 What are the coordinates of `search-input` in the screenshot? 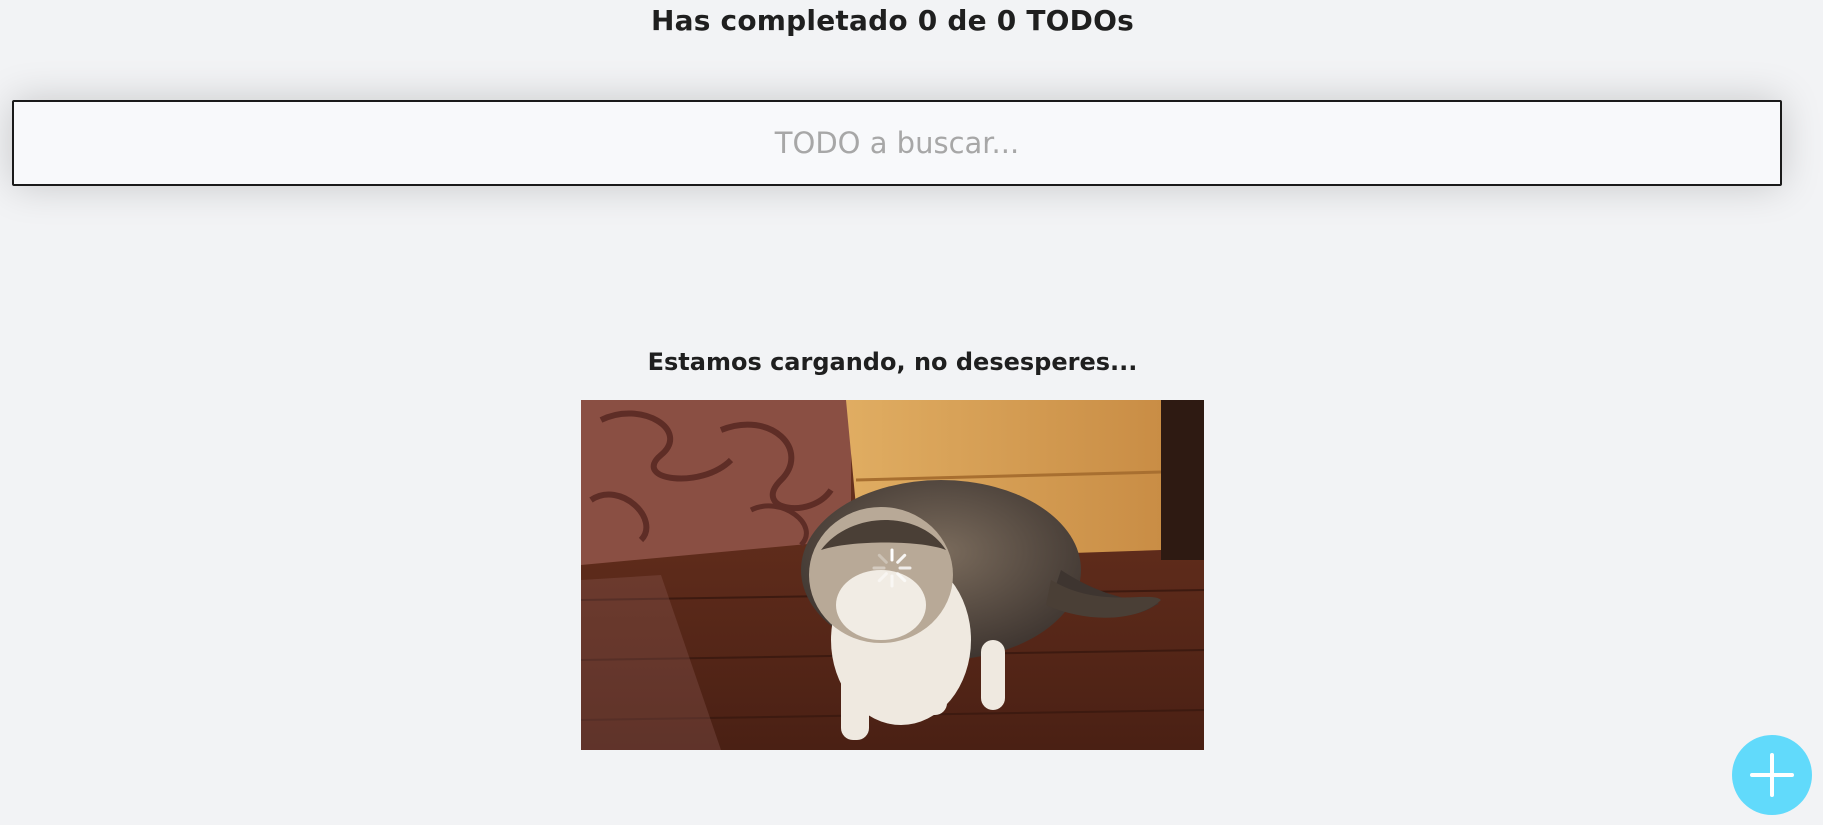 It's located at (897, 143).